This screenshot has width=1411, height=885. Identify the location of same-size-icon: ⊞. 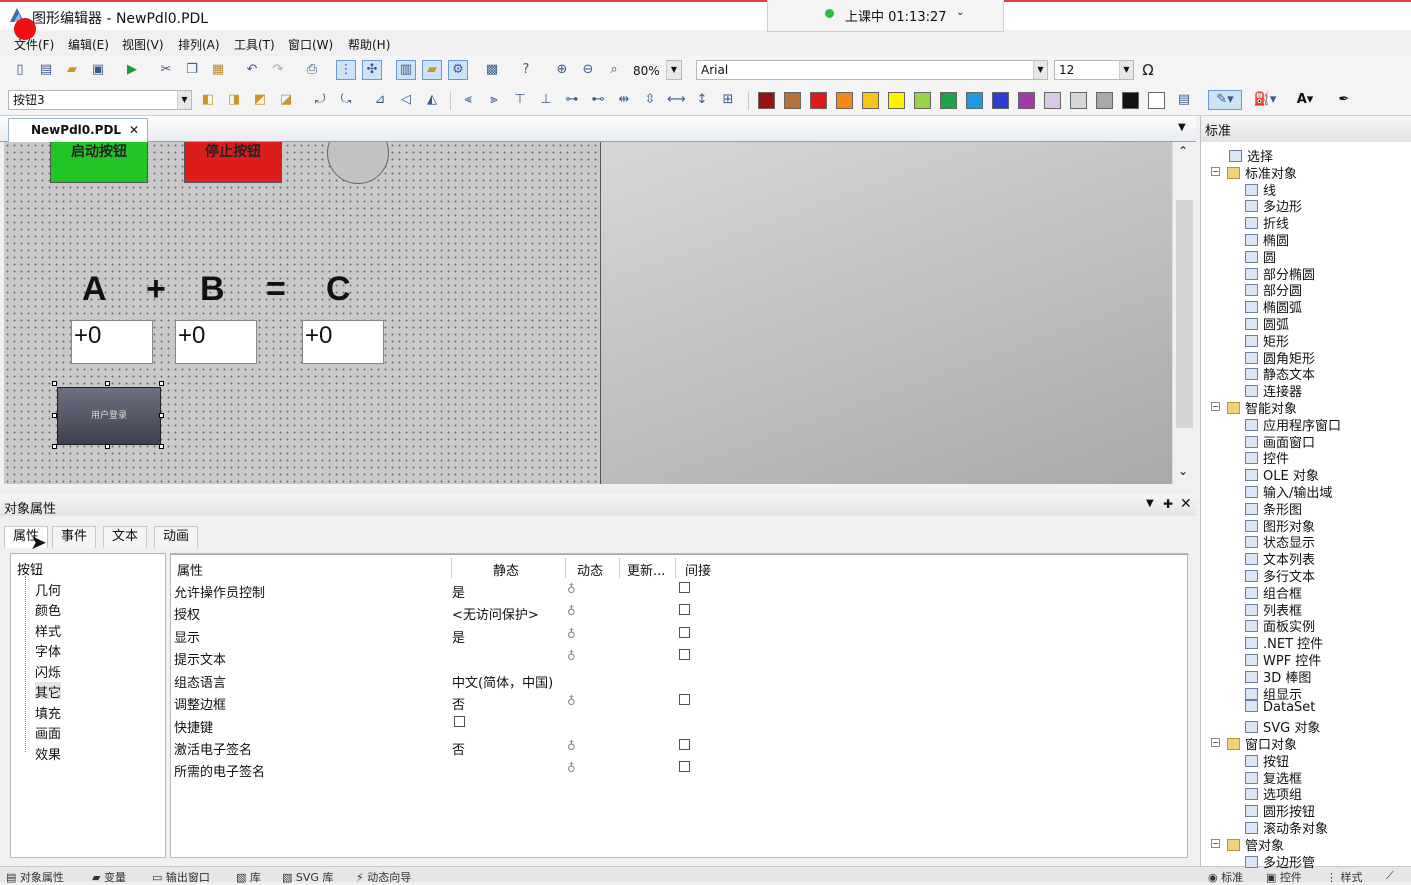
(728, 100).